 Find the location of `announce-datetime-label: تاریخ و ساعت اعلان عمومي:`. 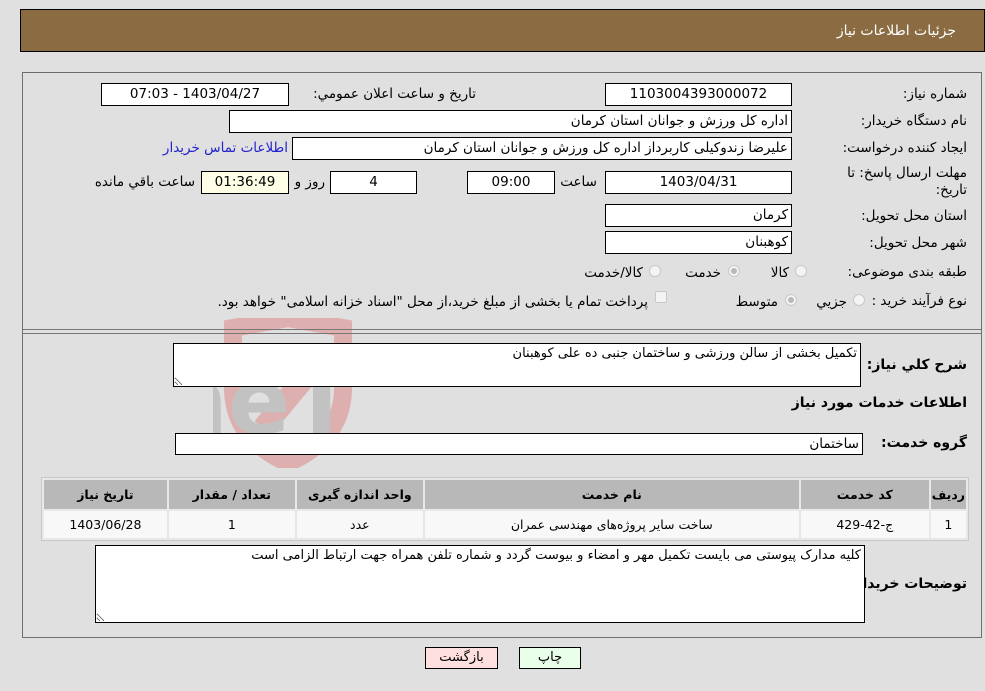

announce-datetime-label: تاریخ و ساعت اعلان عمومي: is located at coordinates (394, 94).